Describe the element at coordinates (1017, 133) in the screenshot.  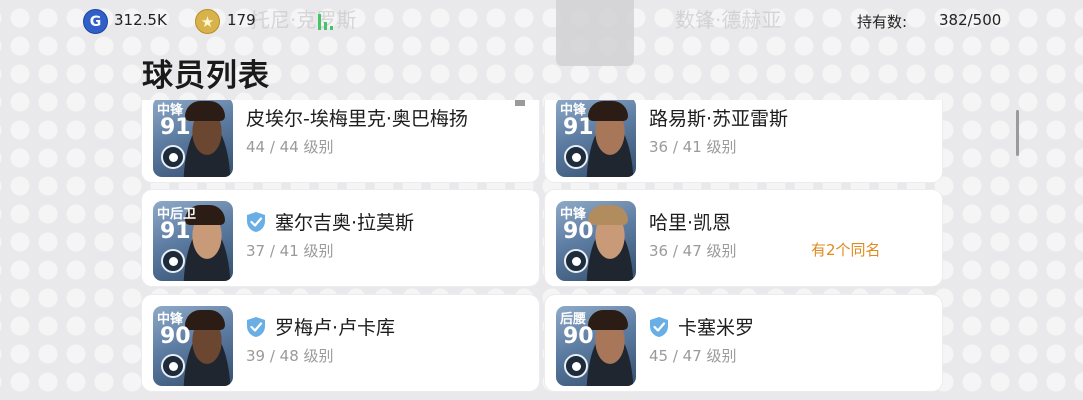
I see `list-scrollbar` at that location.